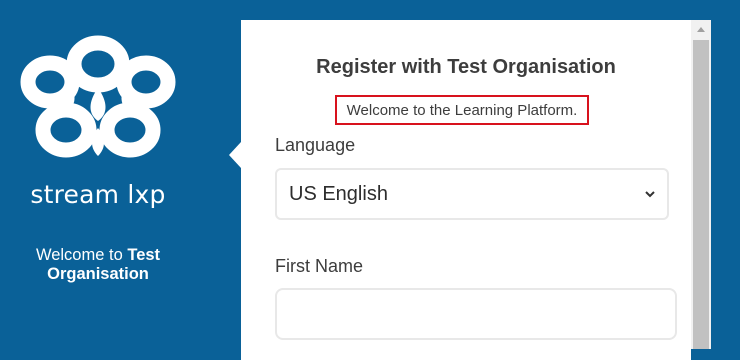  What do you see at coordinates (466, 67) in the screenshot?
I see `form-title: Register with Test Organisation` at bounding box center [466, 67].